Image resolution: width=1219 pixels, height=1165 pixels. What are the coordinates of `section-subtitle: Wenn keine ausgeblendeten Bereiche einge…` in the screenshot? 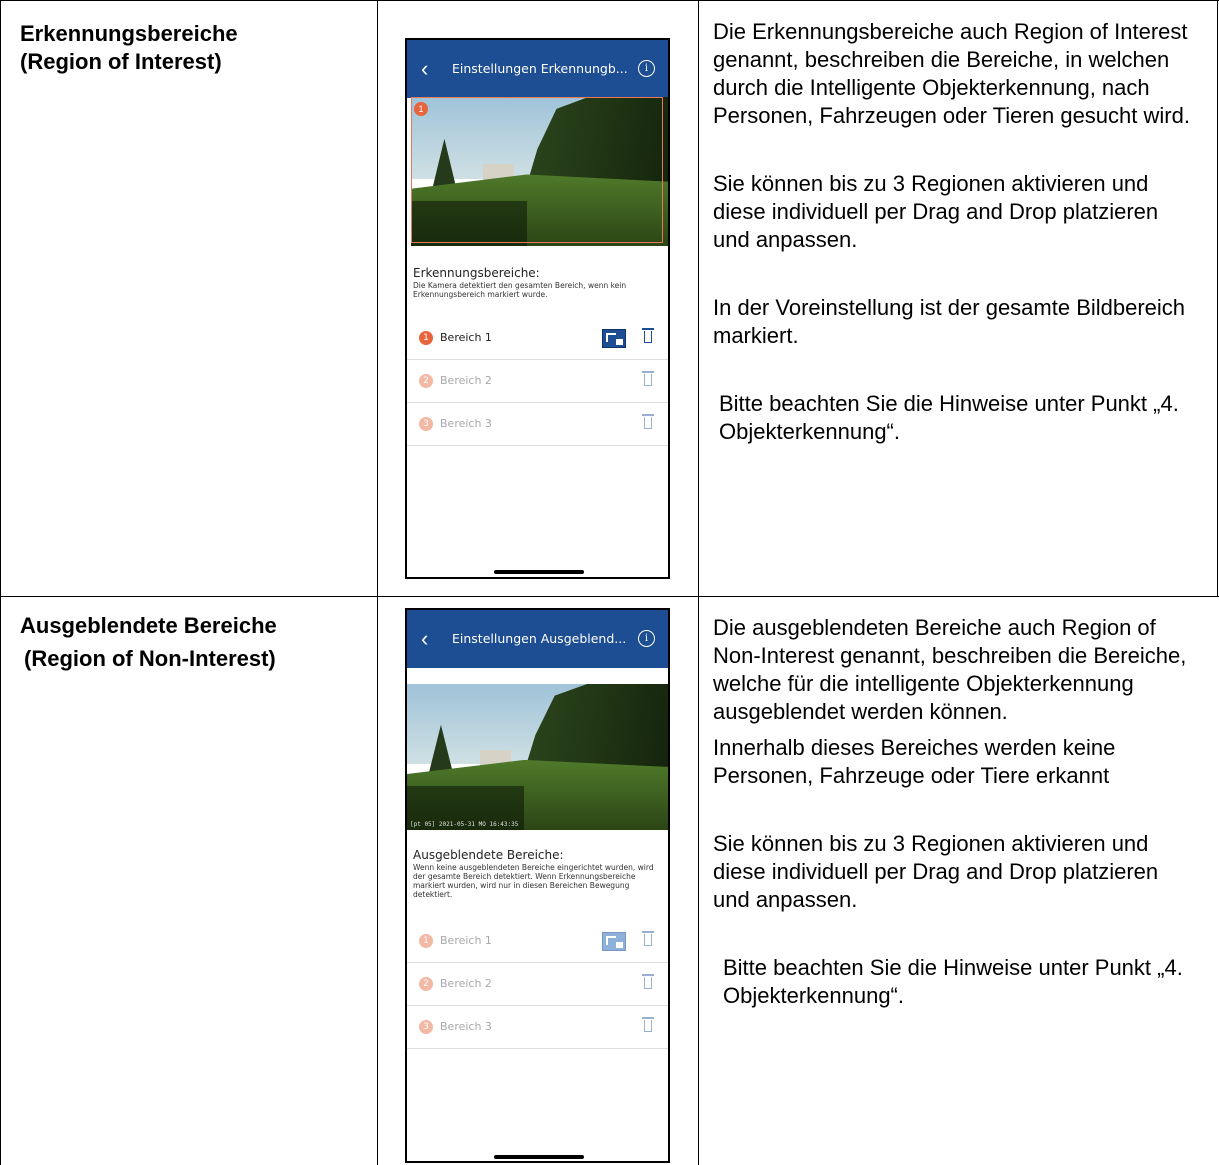 It's located at (533, 881).